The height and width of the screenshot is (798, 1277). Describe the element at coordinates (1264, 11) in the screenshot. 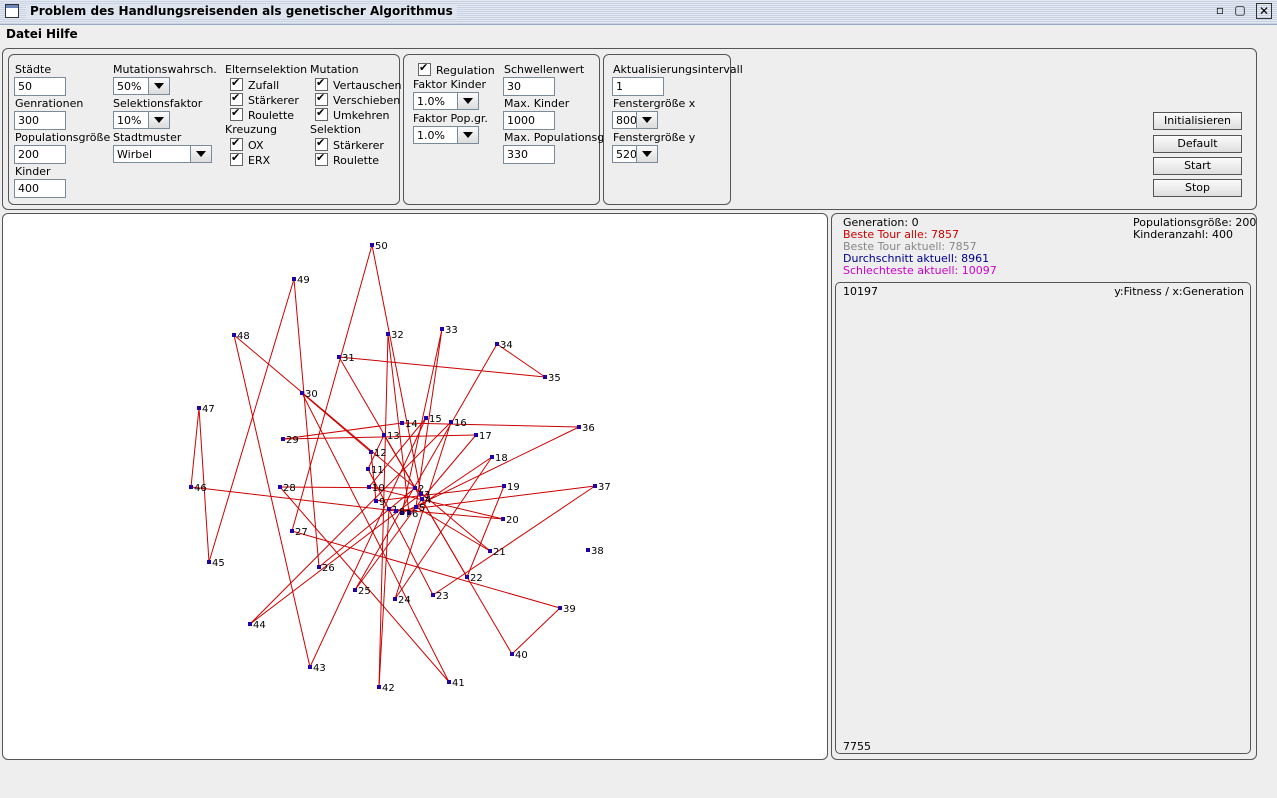

I see `close-icon: ✕` at that location.